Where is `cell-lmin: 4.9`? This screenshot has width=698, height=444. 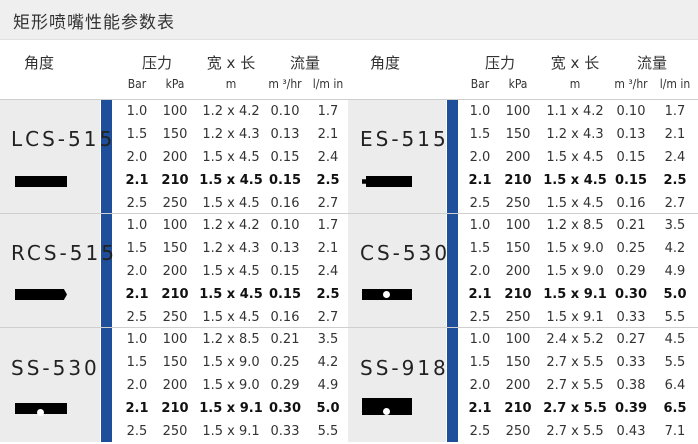 cell-lmin: 4.9 is located at coordinates (675, 271).